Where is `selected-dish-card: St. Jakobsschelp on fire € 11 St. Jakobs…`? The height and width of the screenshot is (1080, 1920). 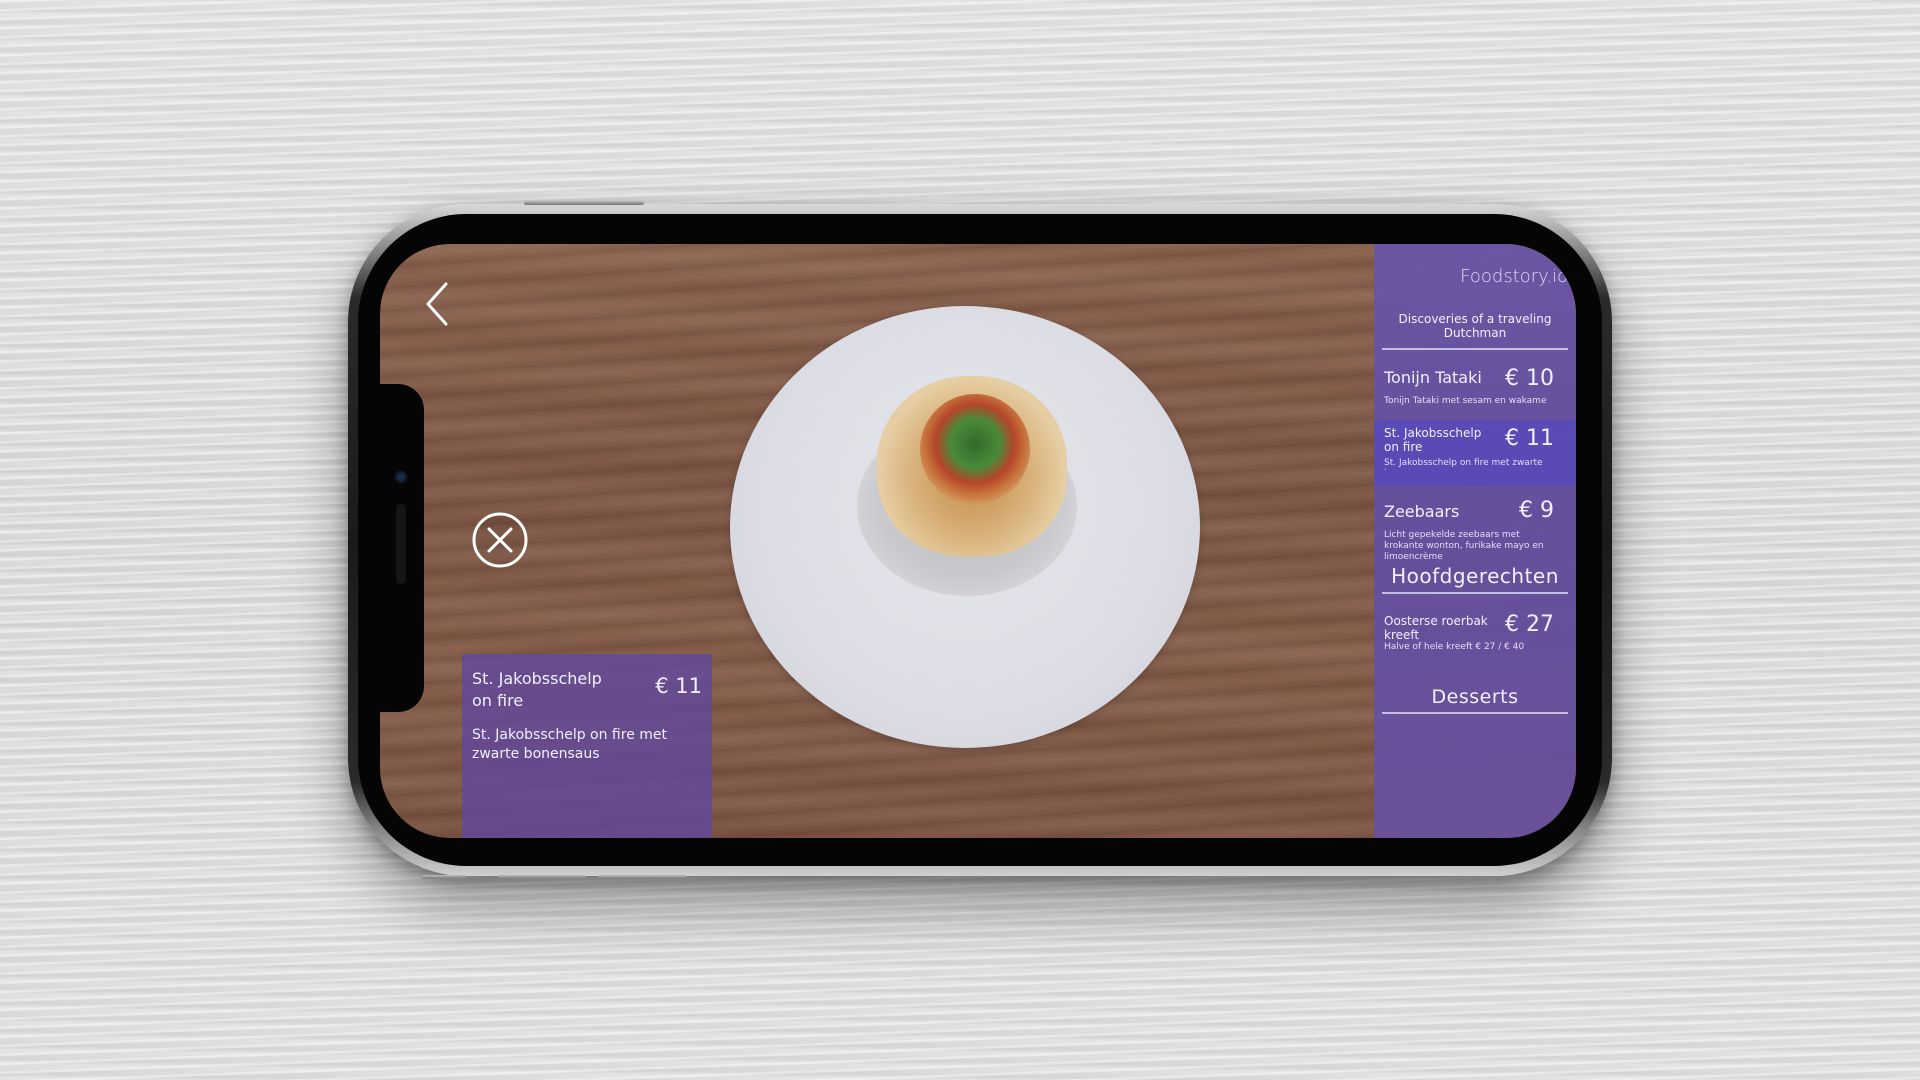
selected-dish-card: St. Jakobsschelp on fire € 11 St. Jakobs… is located at coordinates (587, 746).